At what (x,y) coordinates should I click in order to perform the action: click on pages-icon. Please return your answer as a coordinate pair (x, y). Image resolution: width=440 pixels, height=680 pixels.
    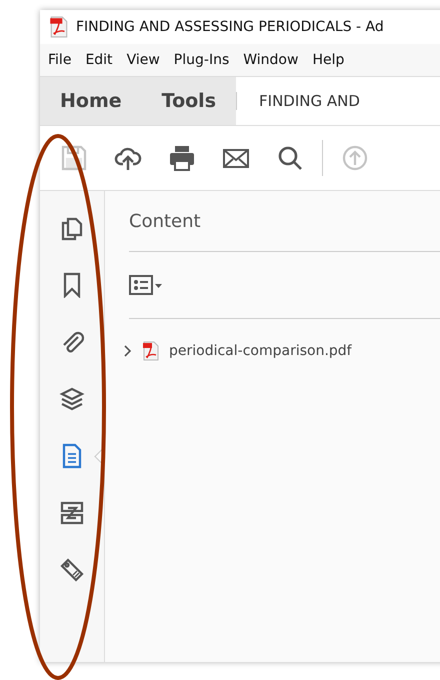
    Looking at the image, I should click on (72, 228).